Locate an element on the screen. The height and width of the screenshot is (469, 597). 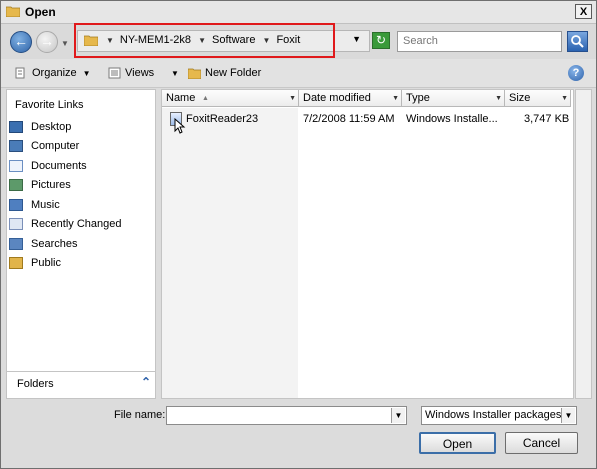
sidebar-item-label: Public is located at coordinates (46, 263).